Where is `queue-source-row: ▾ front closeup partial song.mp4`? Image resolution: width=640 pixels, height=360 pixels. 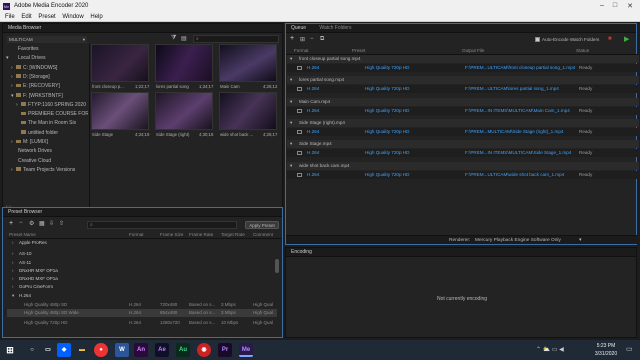
queue-source-row: ▾ front closeup partial song.mp4 is located at coordinates (463, 59).